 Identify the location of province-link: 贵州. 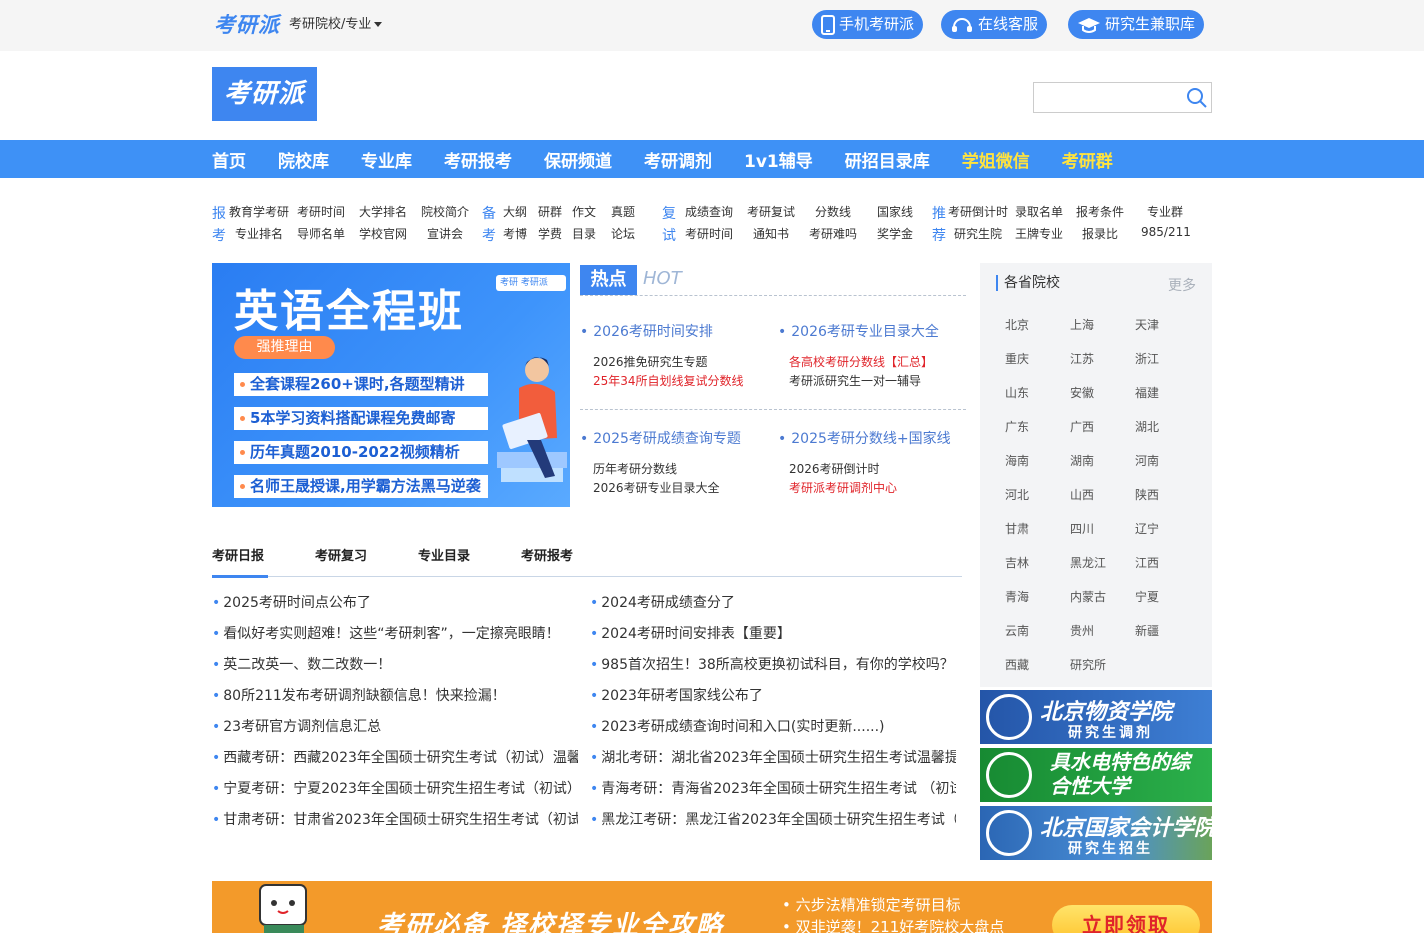
(1082, 630).